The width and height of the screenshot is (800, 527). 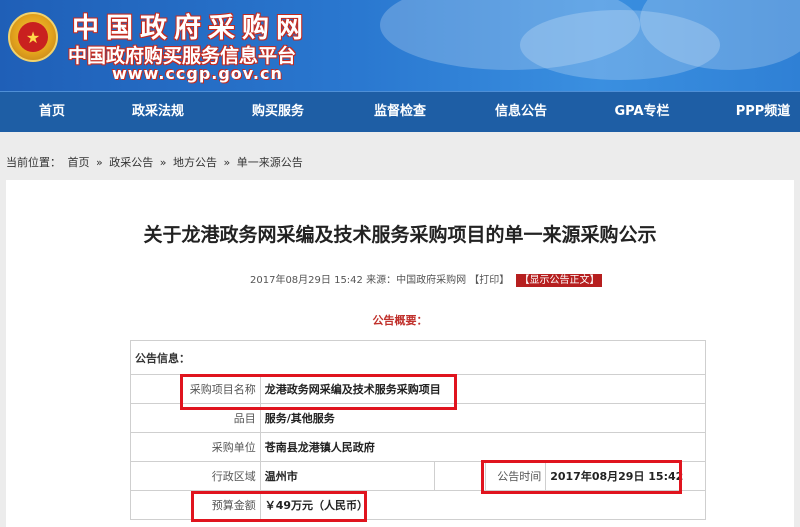 I want to click on summary-heading: 公告概要：, so click(x=400, y=320).